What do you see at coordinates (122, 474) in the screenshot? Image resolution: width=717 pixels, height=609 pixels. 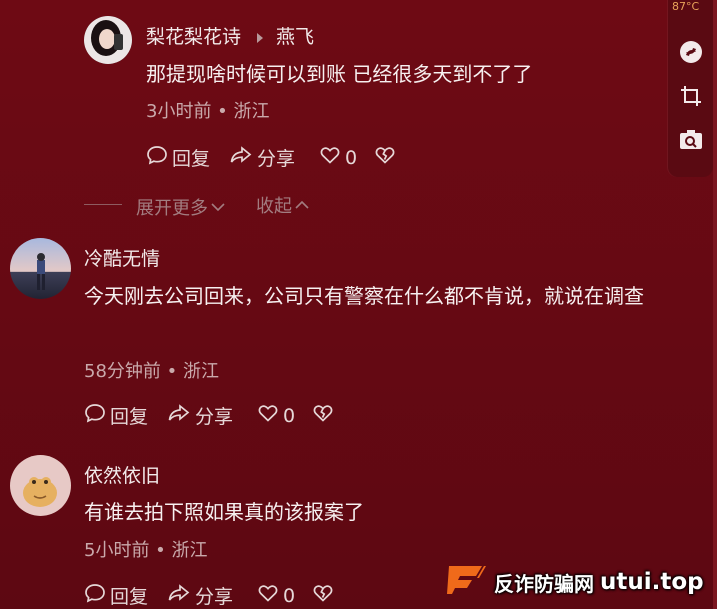 I see `comment-author-name: 依然依旧` at bounding box center [122, 474].